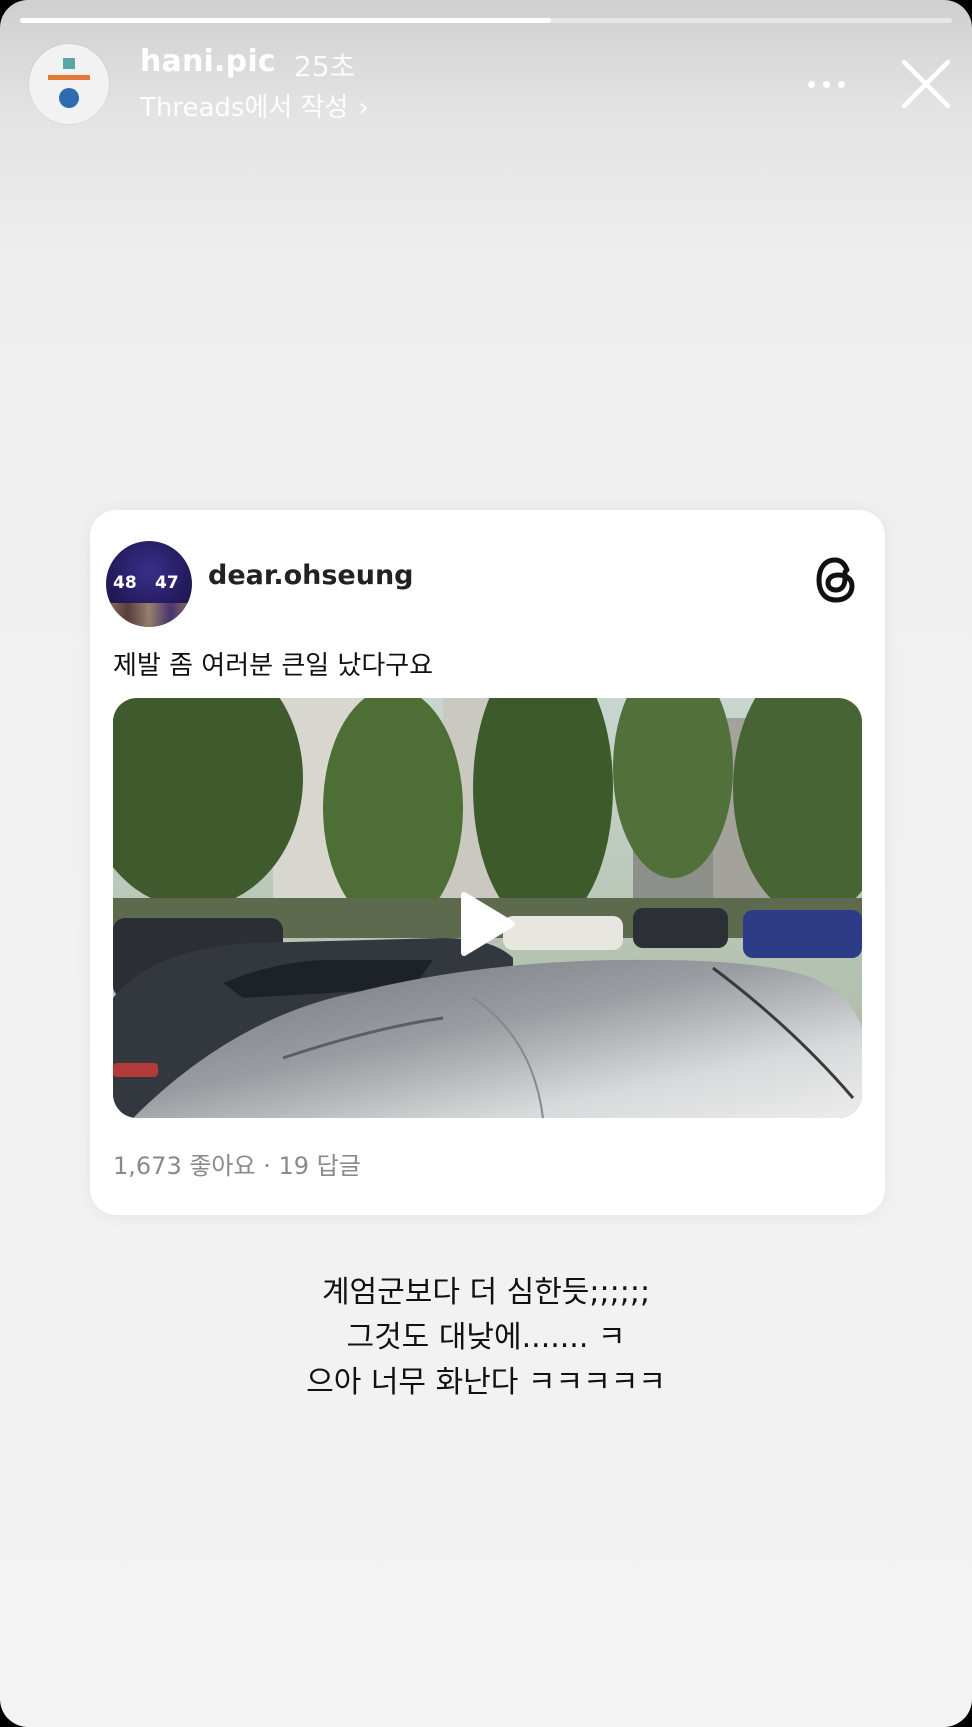  I want to click on post-author-username: dear.ohseung, so click(311, 575).